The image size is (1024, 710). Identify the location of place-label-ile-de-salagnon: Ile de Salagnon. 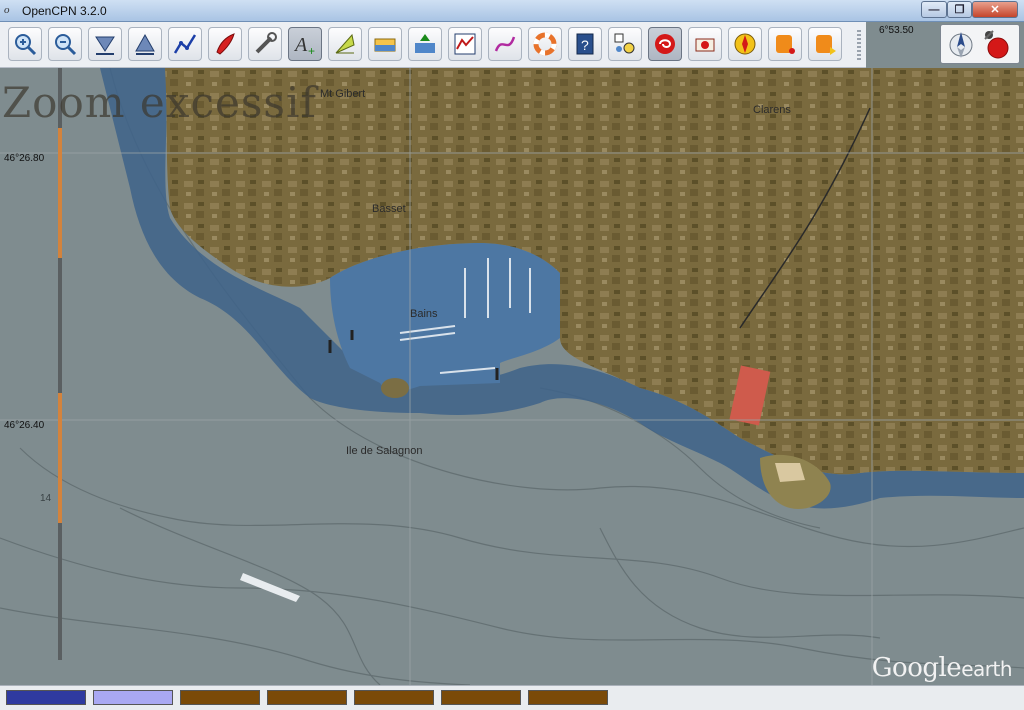
(384, 451).